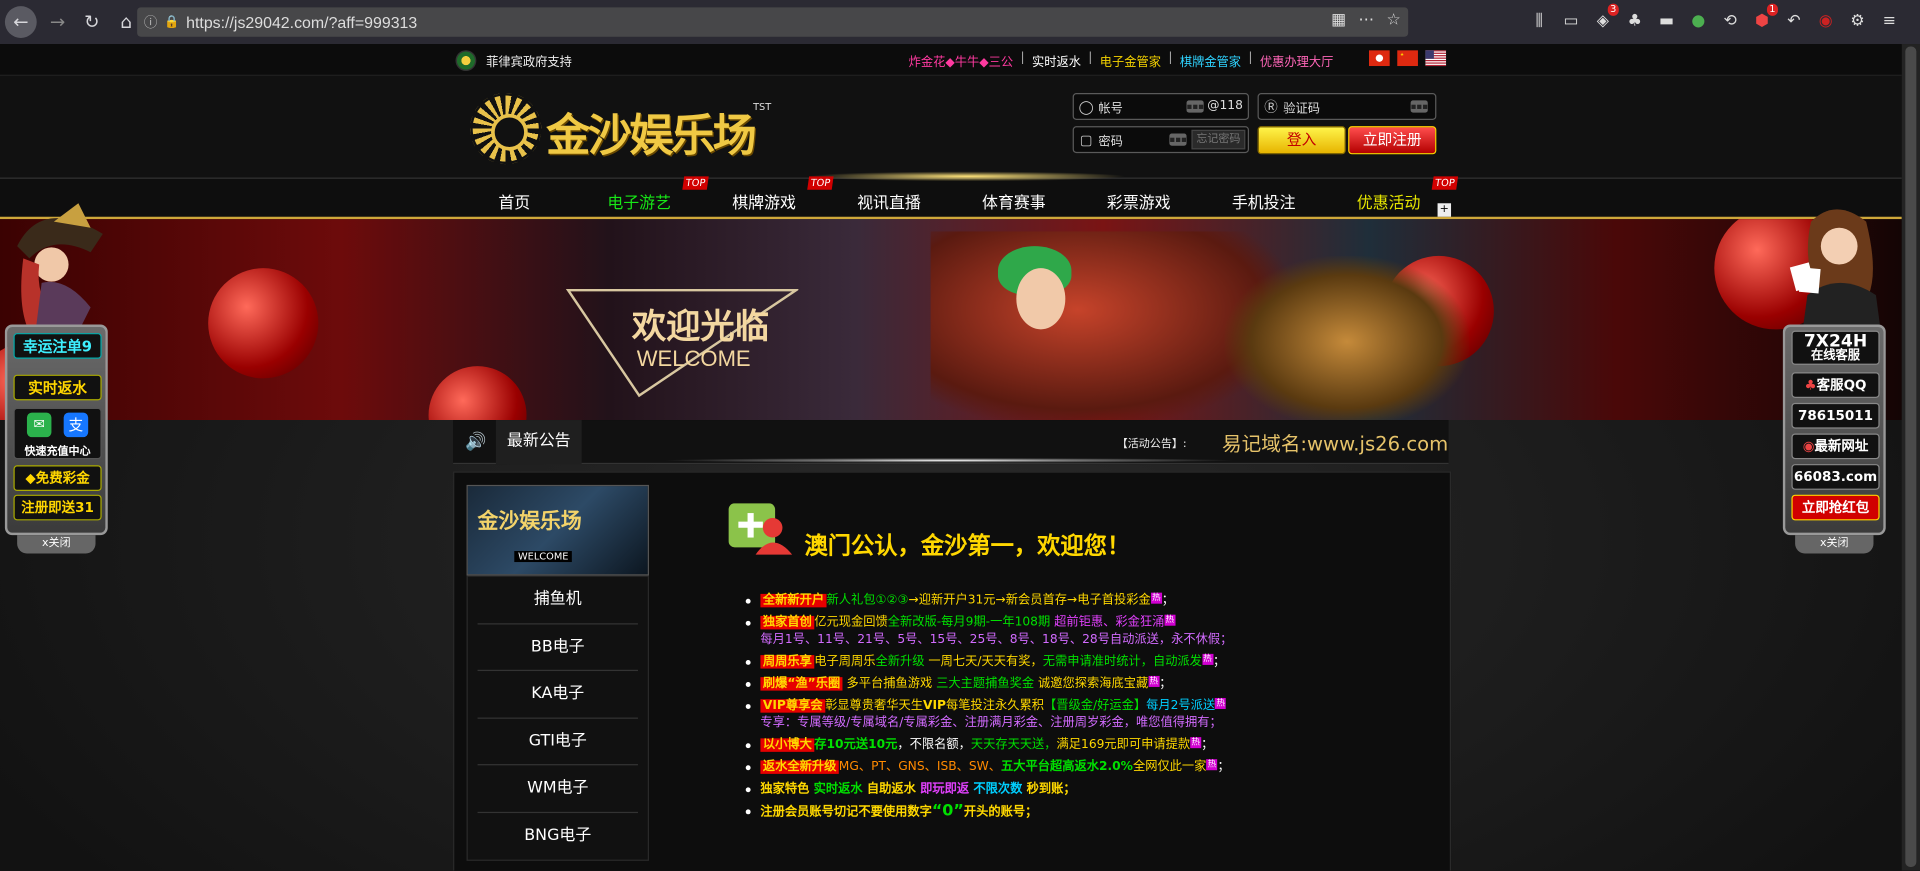 This screenshot has height=871, width=1920. What do you see at coordinates (1698, 21) in the screenshot?
I see `extension-icon: ●` at bounding box center [1698, 21].